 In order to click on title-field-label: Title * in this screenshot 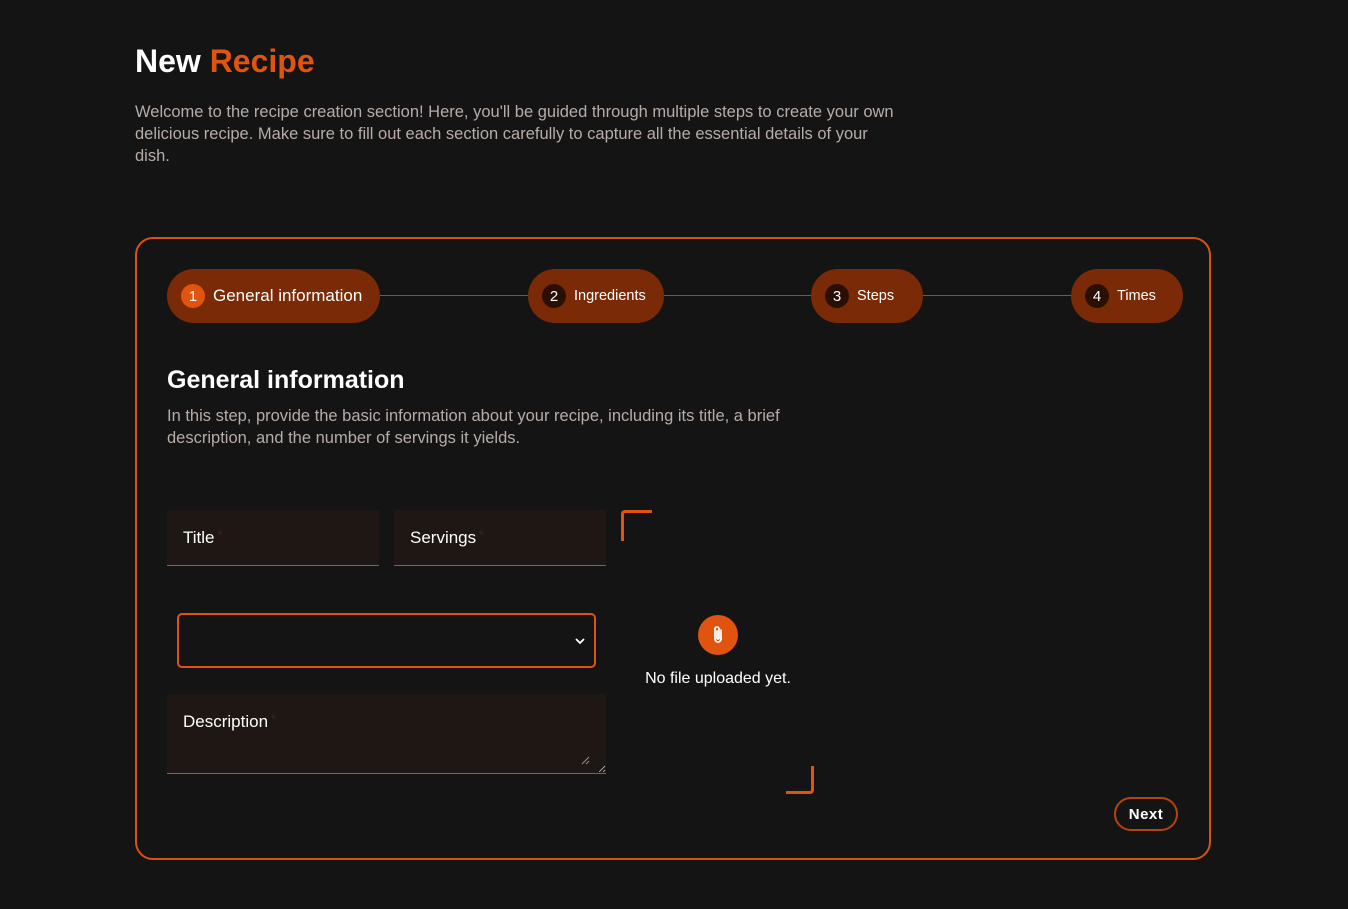, I will do `click(202, 538)`.